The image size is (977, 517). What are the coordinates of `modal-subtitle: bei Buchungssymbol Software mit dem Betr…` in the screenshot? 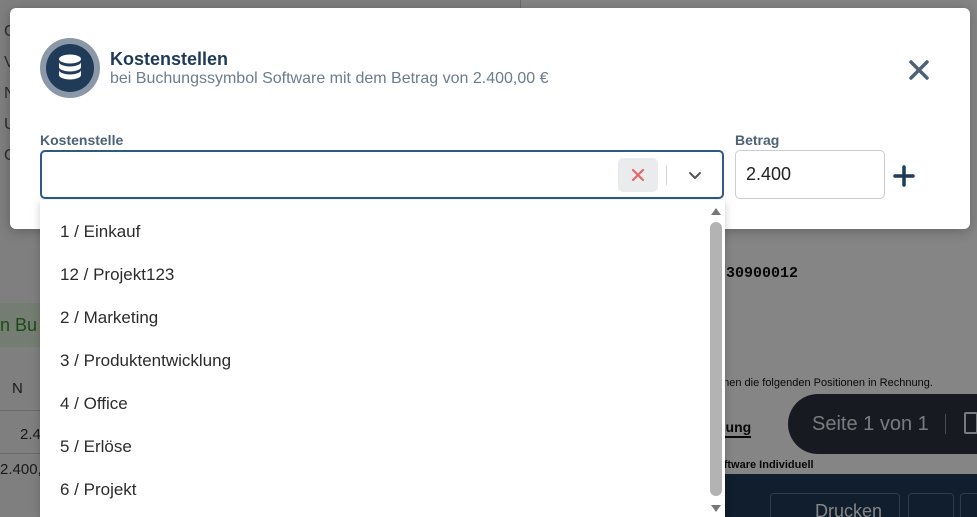 It's located at (329, 78).